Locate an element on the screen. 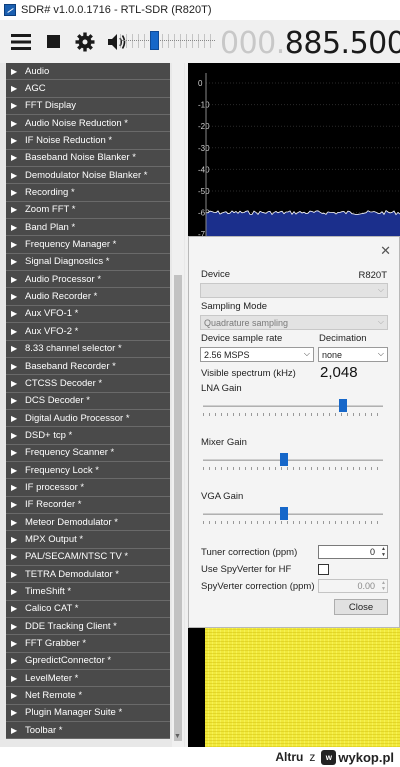 The width and height of the screenshot is (400, 767). plugin-item: ▶ DCS Decoder * is located at coordinates (88, 401).